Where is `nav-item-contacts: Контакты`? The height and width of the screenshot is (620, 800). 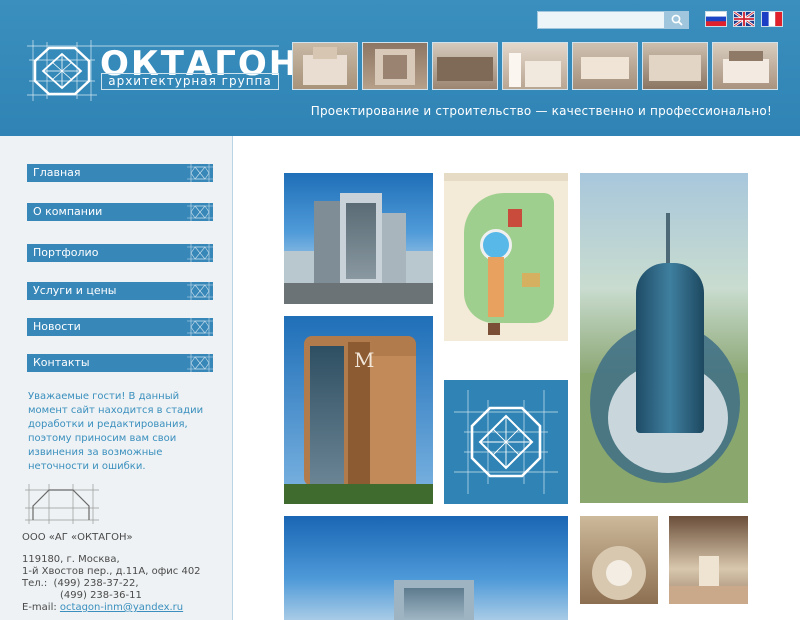
nav-item-contacts: Контакты is located at coordinates (120, 363).